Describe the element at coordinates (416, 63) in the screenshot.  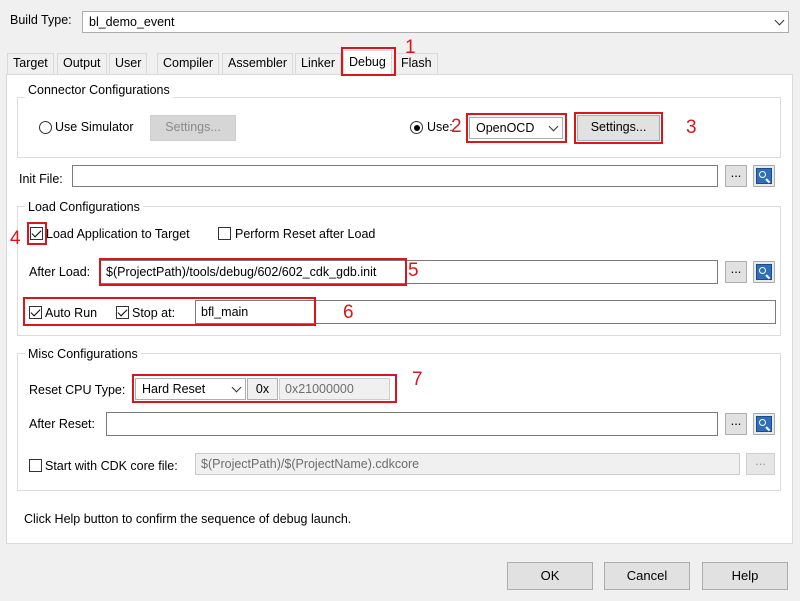
I see `tab-flash: Flash` at that location.